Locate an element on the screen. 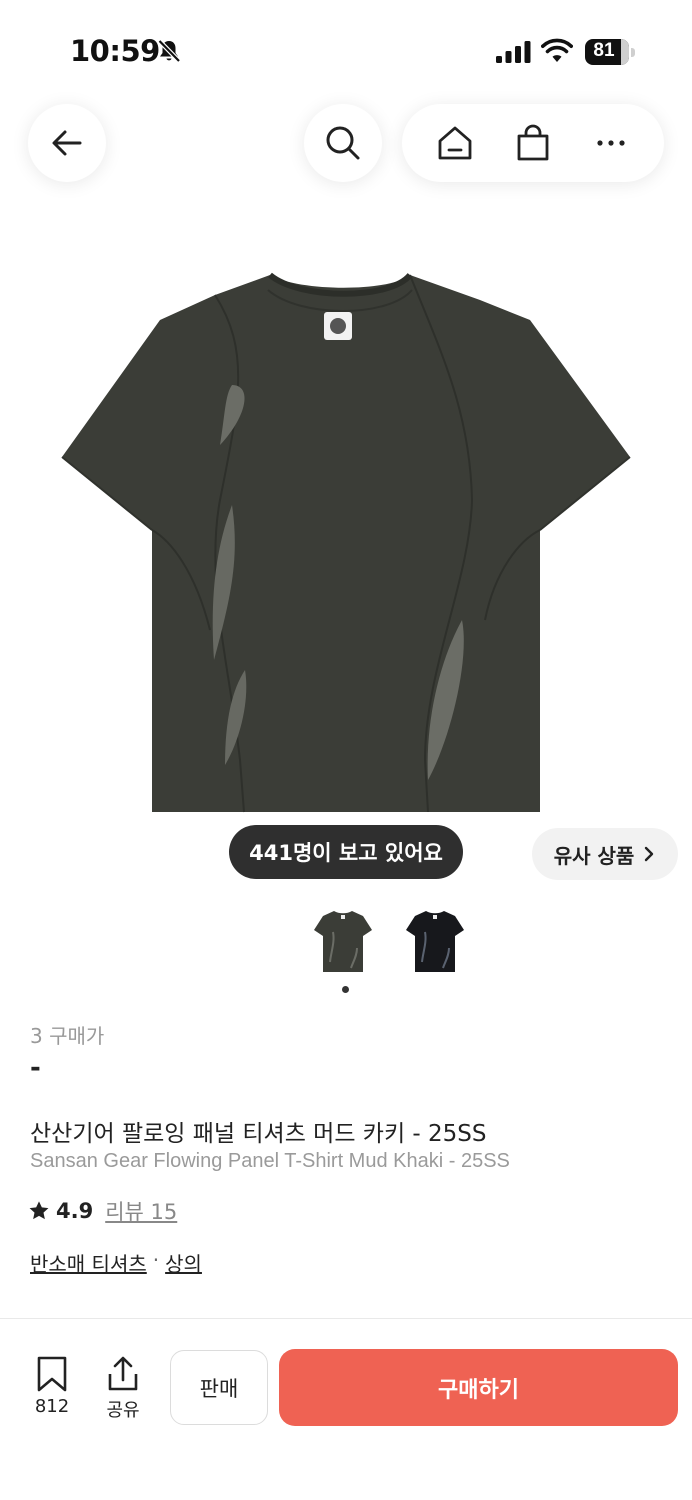 The image size is (692, 1500). buy-label: 구매하기 is located at coordinates (478, 1390).